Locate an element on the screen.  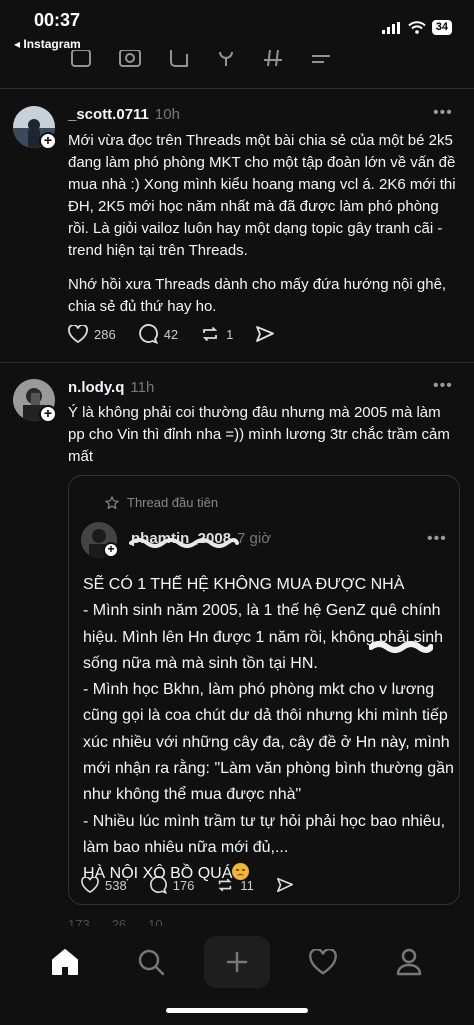
plus-icon is located at coordinates (237, 962).